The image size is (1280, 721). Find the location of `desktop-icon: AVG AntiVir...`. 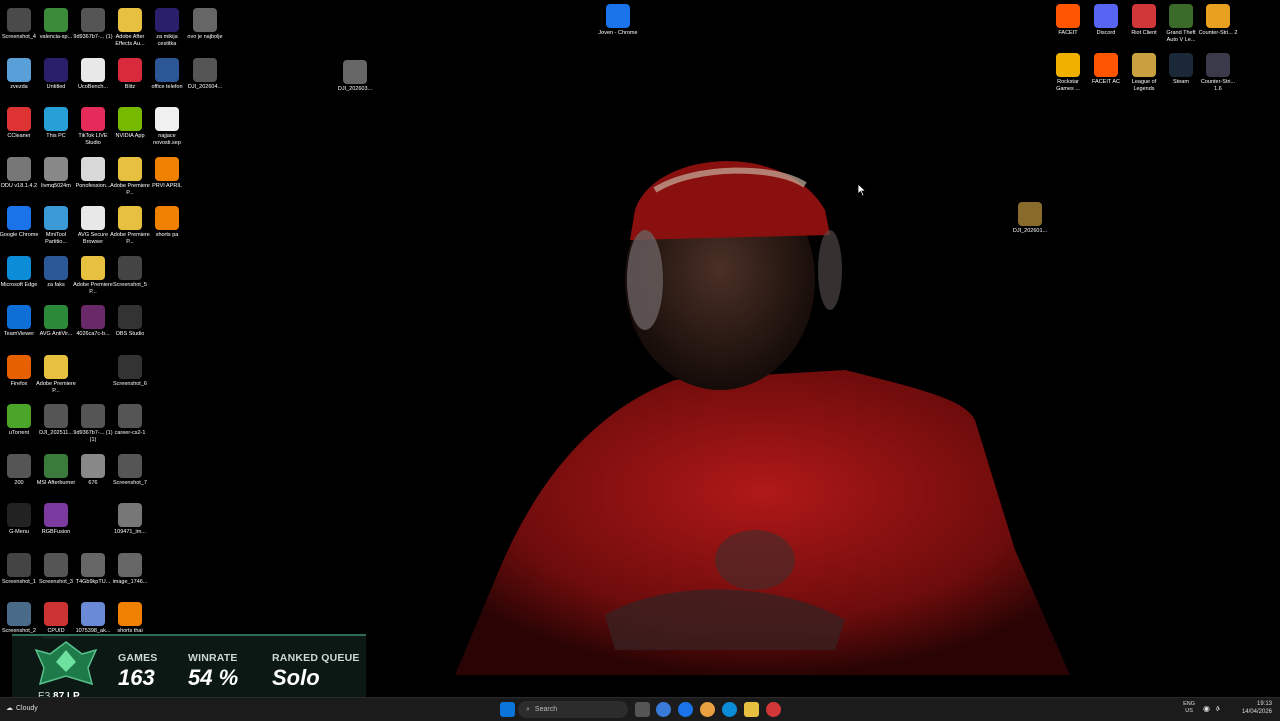

desktop-icon: AVG AntiVir... is located at coordinates (56, 321).